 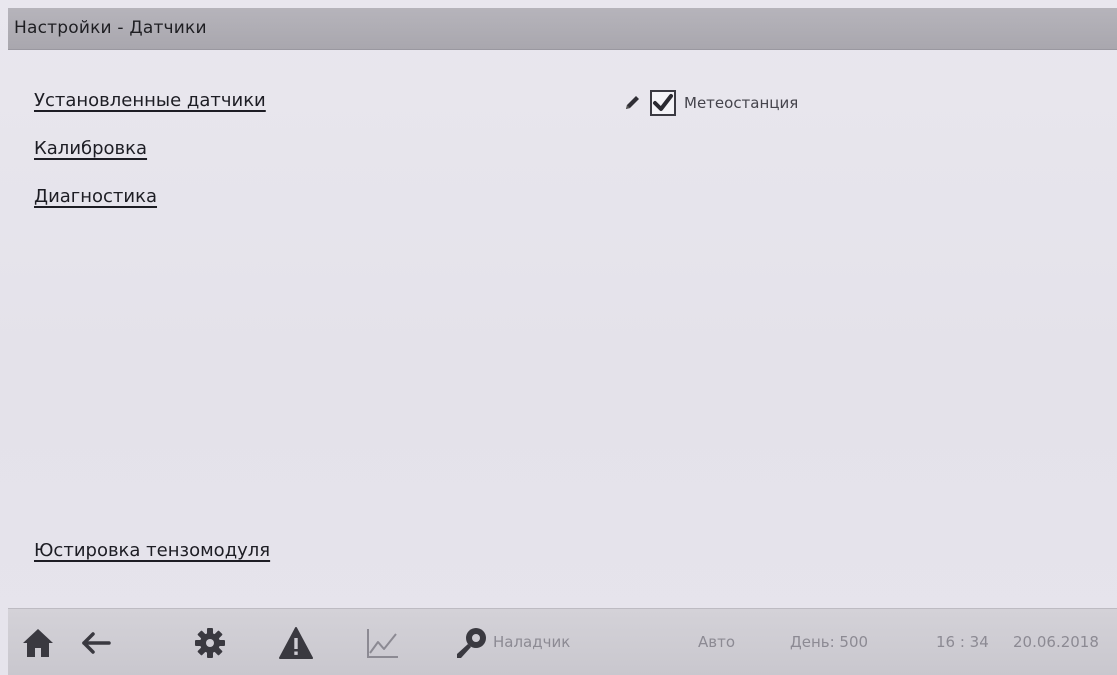 I want to click on title-bar: Настройки - Датчики, so click(x=562, y=29).